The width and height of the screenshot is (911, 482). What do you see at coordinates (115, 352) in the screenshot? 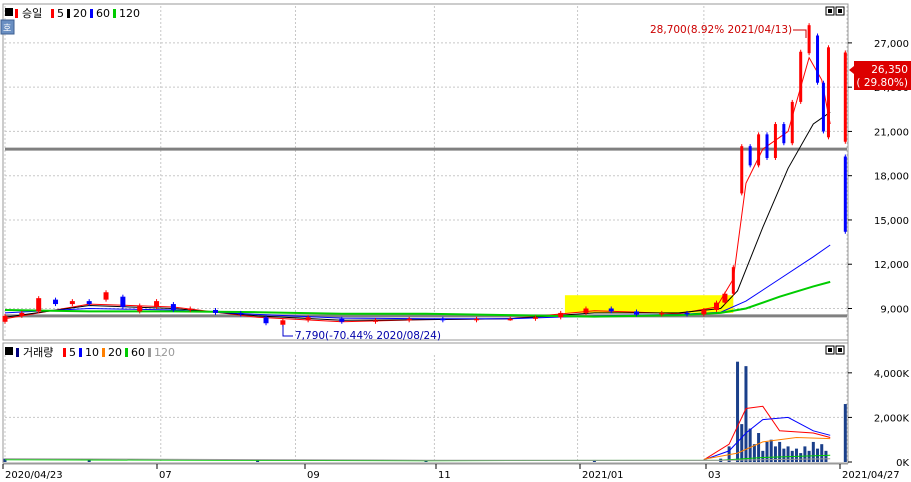
I see `vma20-label: 20` at bounding box center [115, 352].